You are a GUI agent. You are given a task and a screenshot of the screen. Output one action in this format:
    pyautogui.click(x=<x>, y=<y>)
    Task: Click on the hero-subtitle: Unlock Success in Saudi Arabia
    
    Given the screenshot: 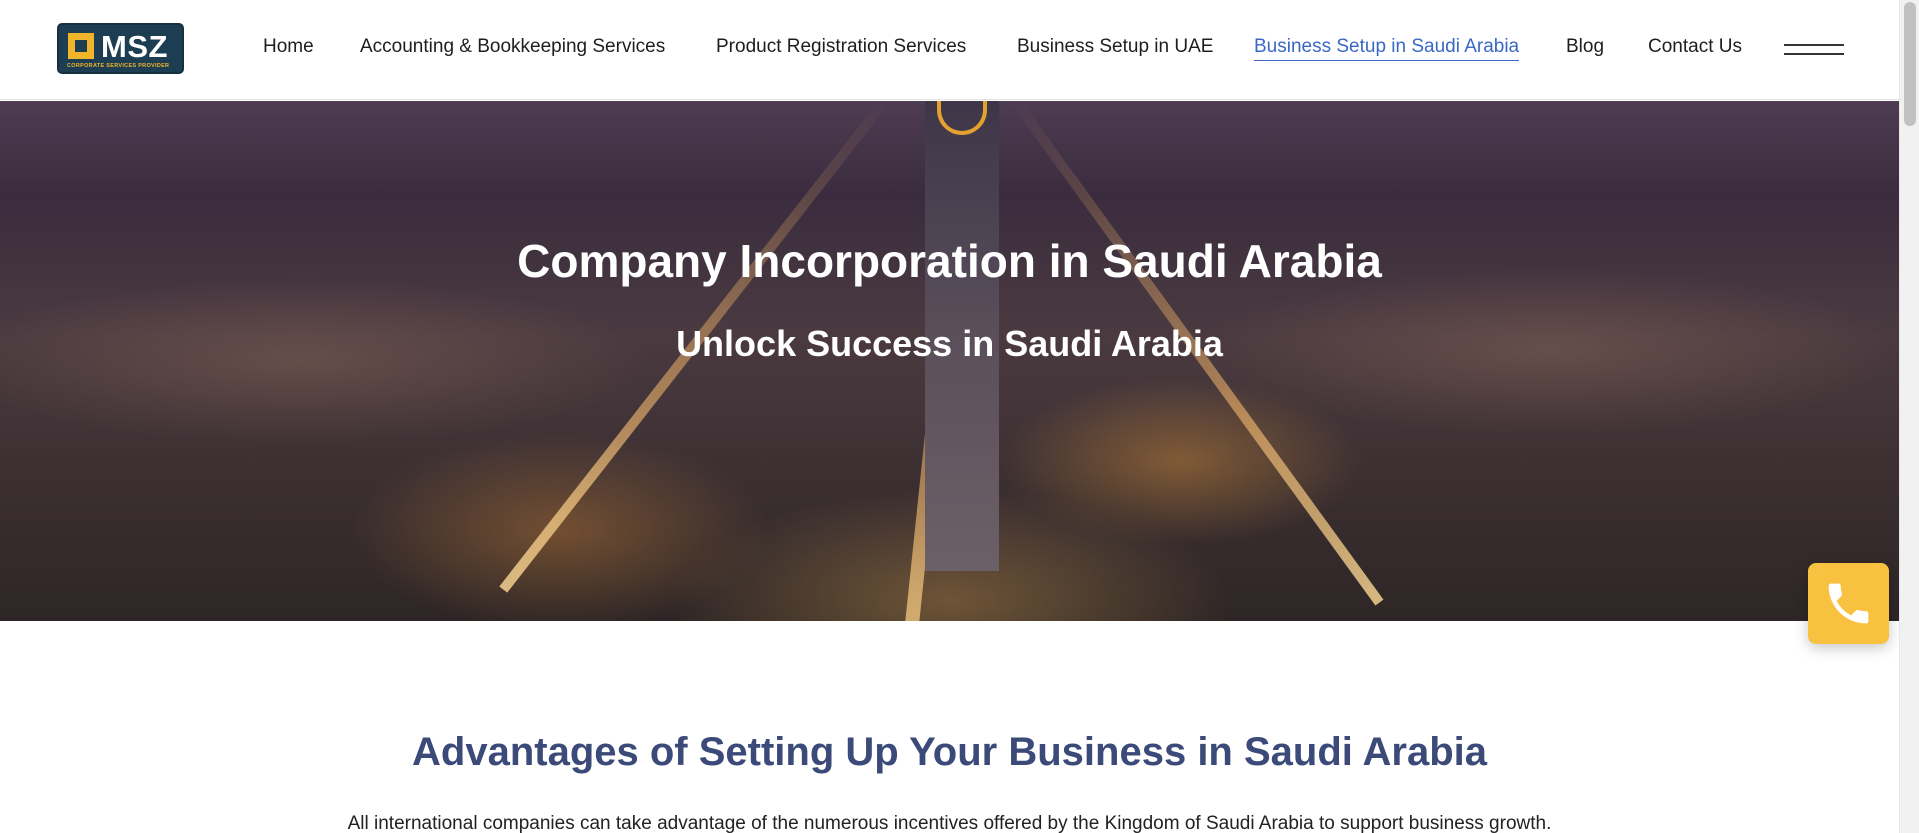 What is the action you would take?
    pyautogui.click(x=949, y=343)
    